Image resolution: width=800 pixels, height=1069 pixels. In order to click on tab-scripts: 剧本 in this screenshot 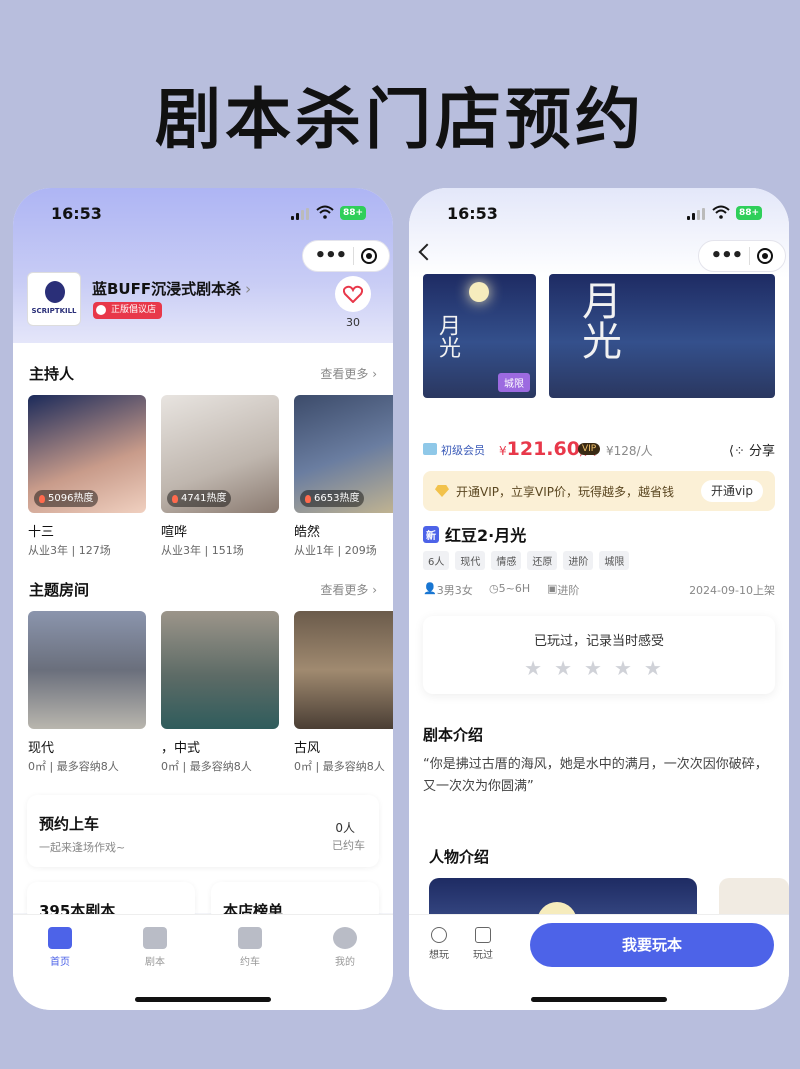, I will do `click(155, 947)`.